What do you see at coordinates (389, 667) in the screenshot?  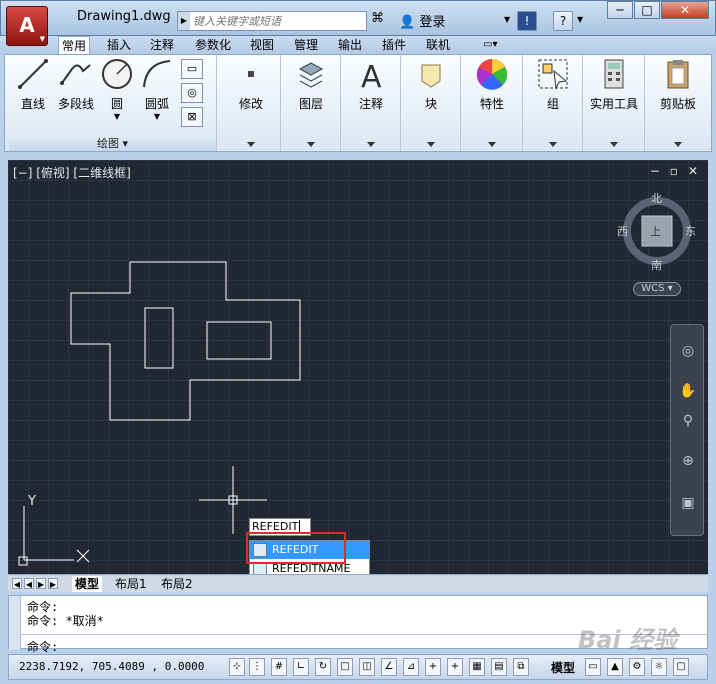 I see `object-snap-tracking-icon: ∠` at bounding box center [389, 667].